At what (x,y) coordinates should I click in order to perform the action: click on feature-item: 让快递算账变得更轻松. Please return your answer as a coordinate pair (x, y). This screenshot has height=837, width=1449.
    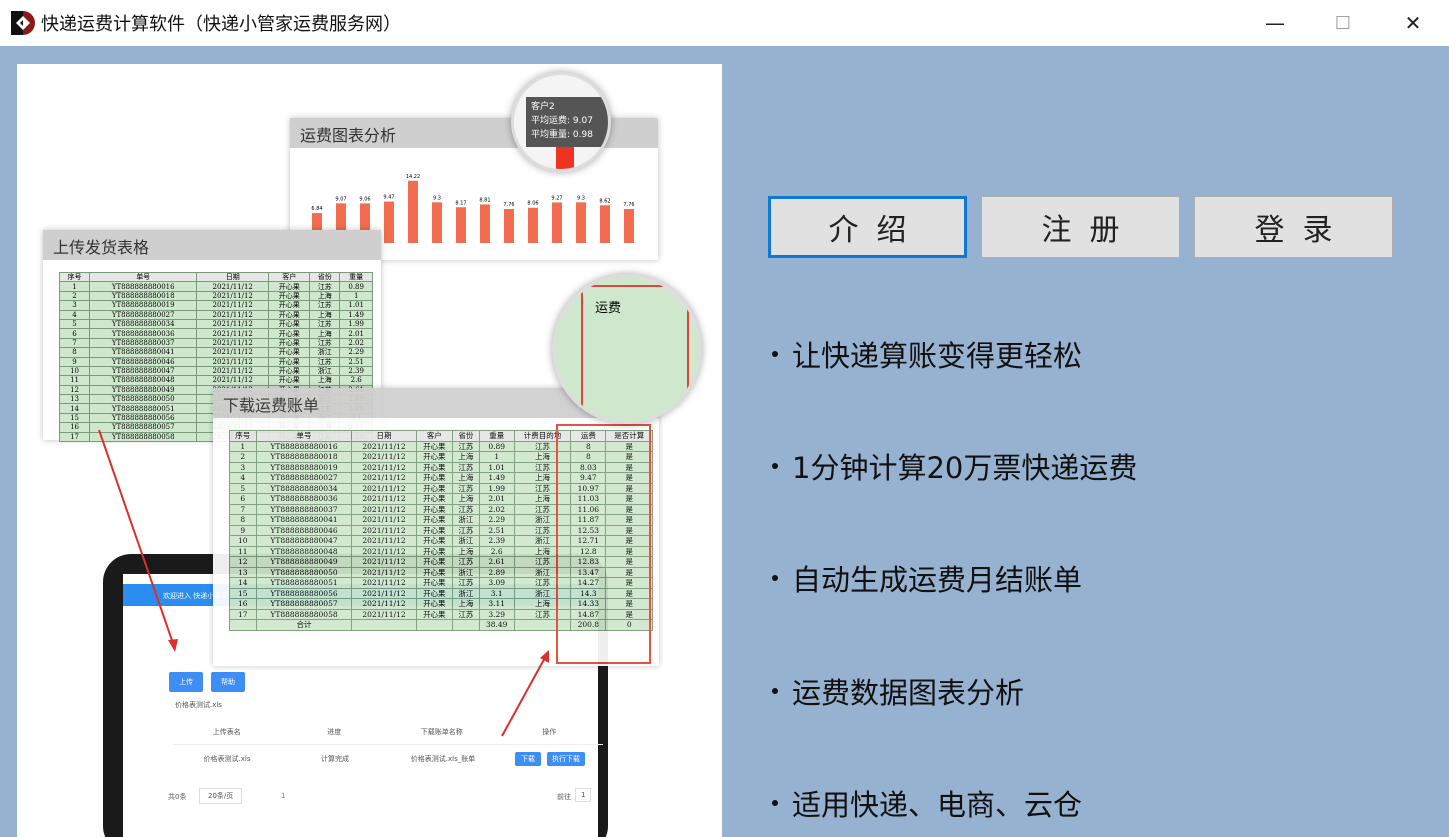
    Looking at the image, I should click on (927, 354).